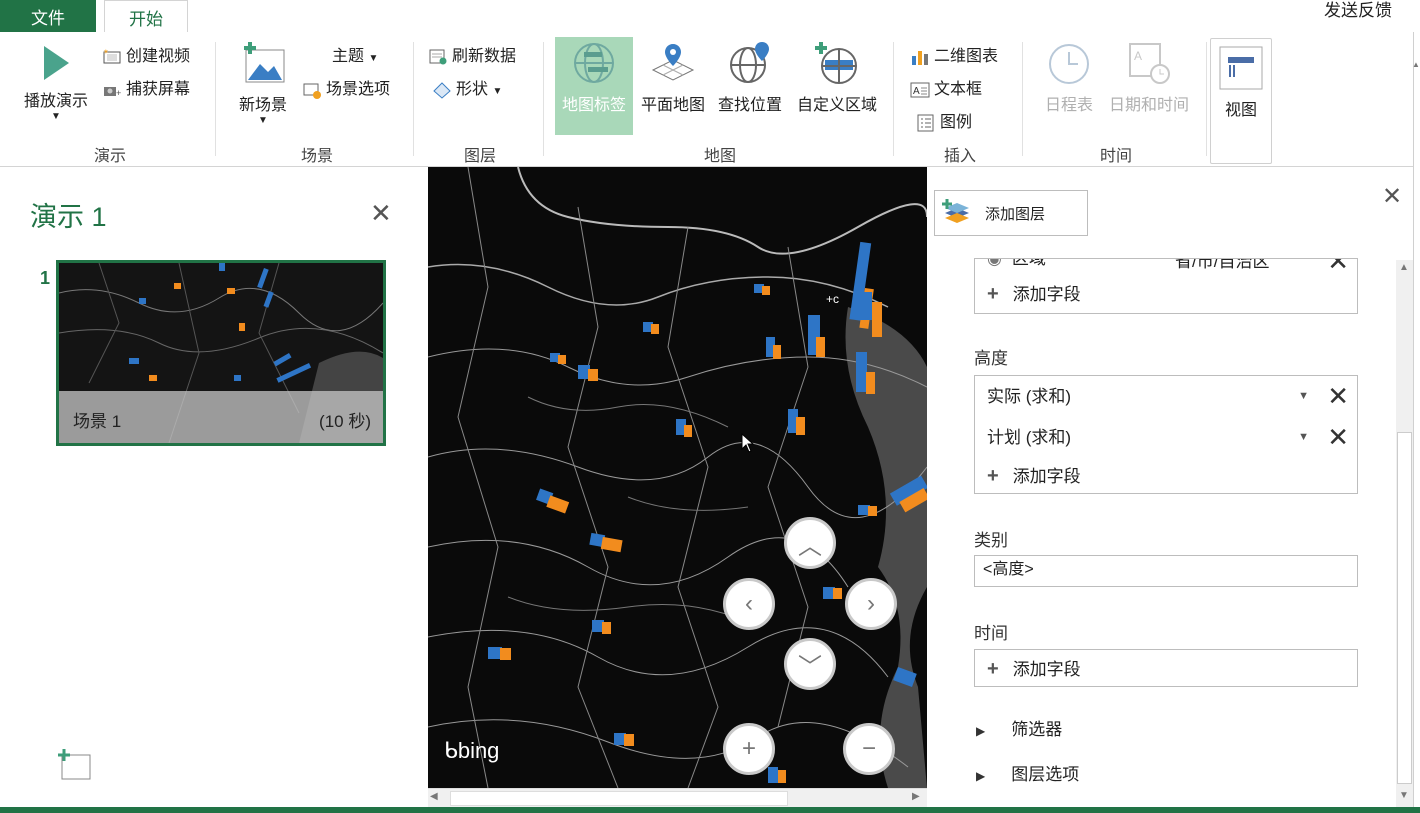 This screenshot has width=1420, height=813. I want to click on date-time-button: A 日期和时间, so click(1149, 77).